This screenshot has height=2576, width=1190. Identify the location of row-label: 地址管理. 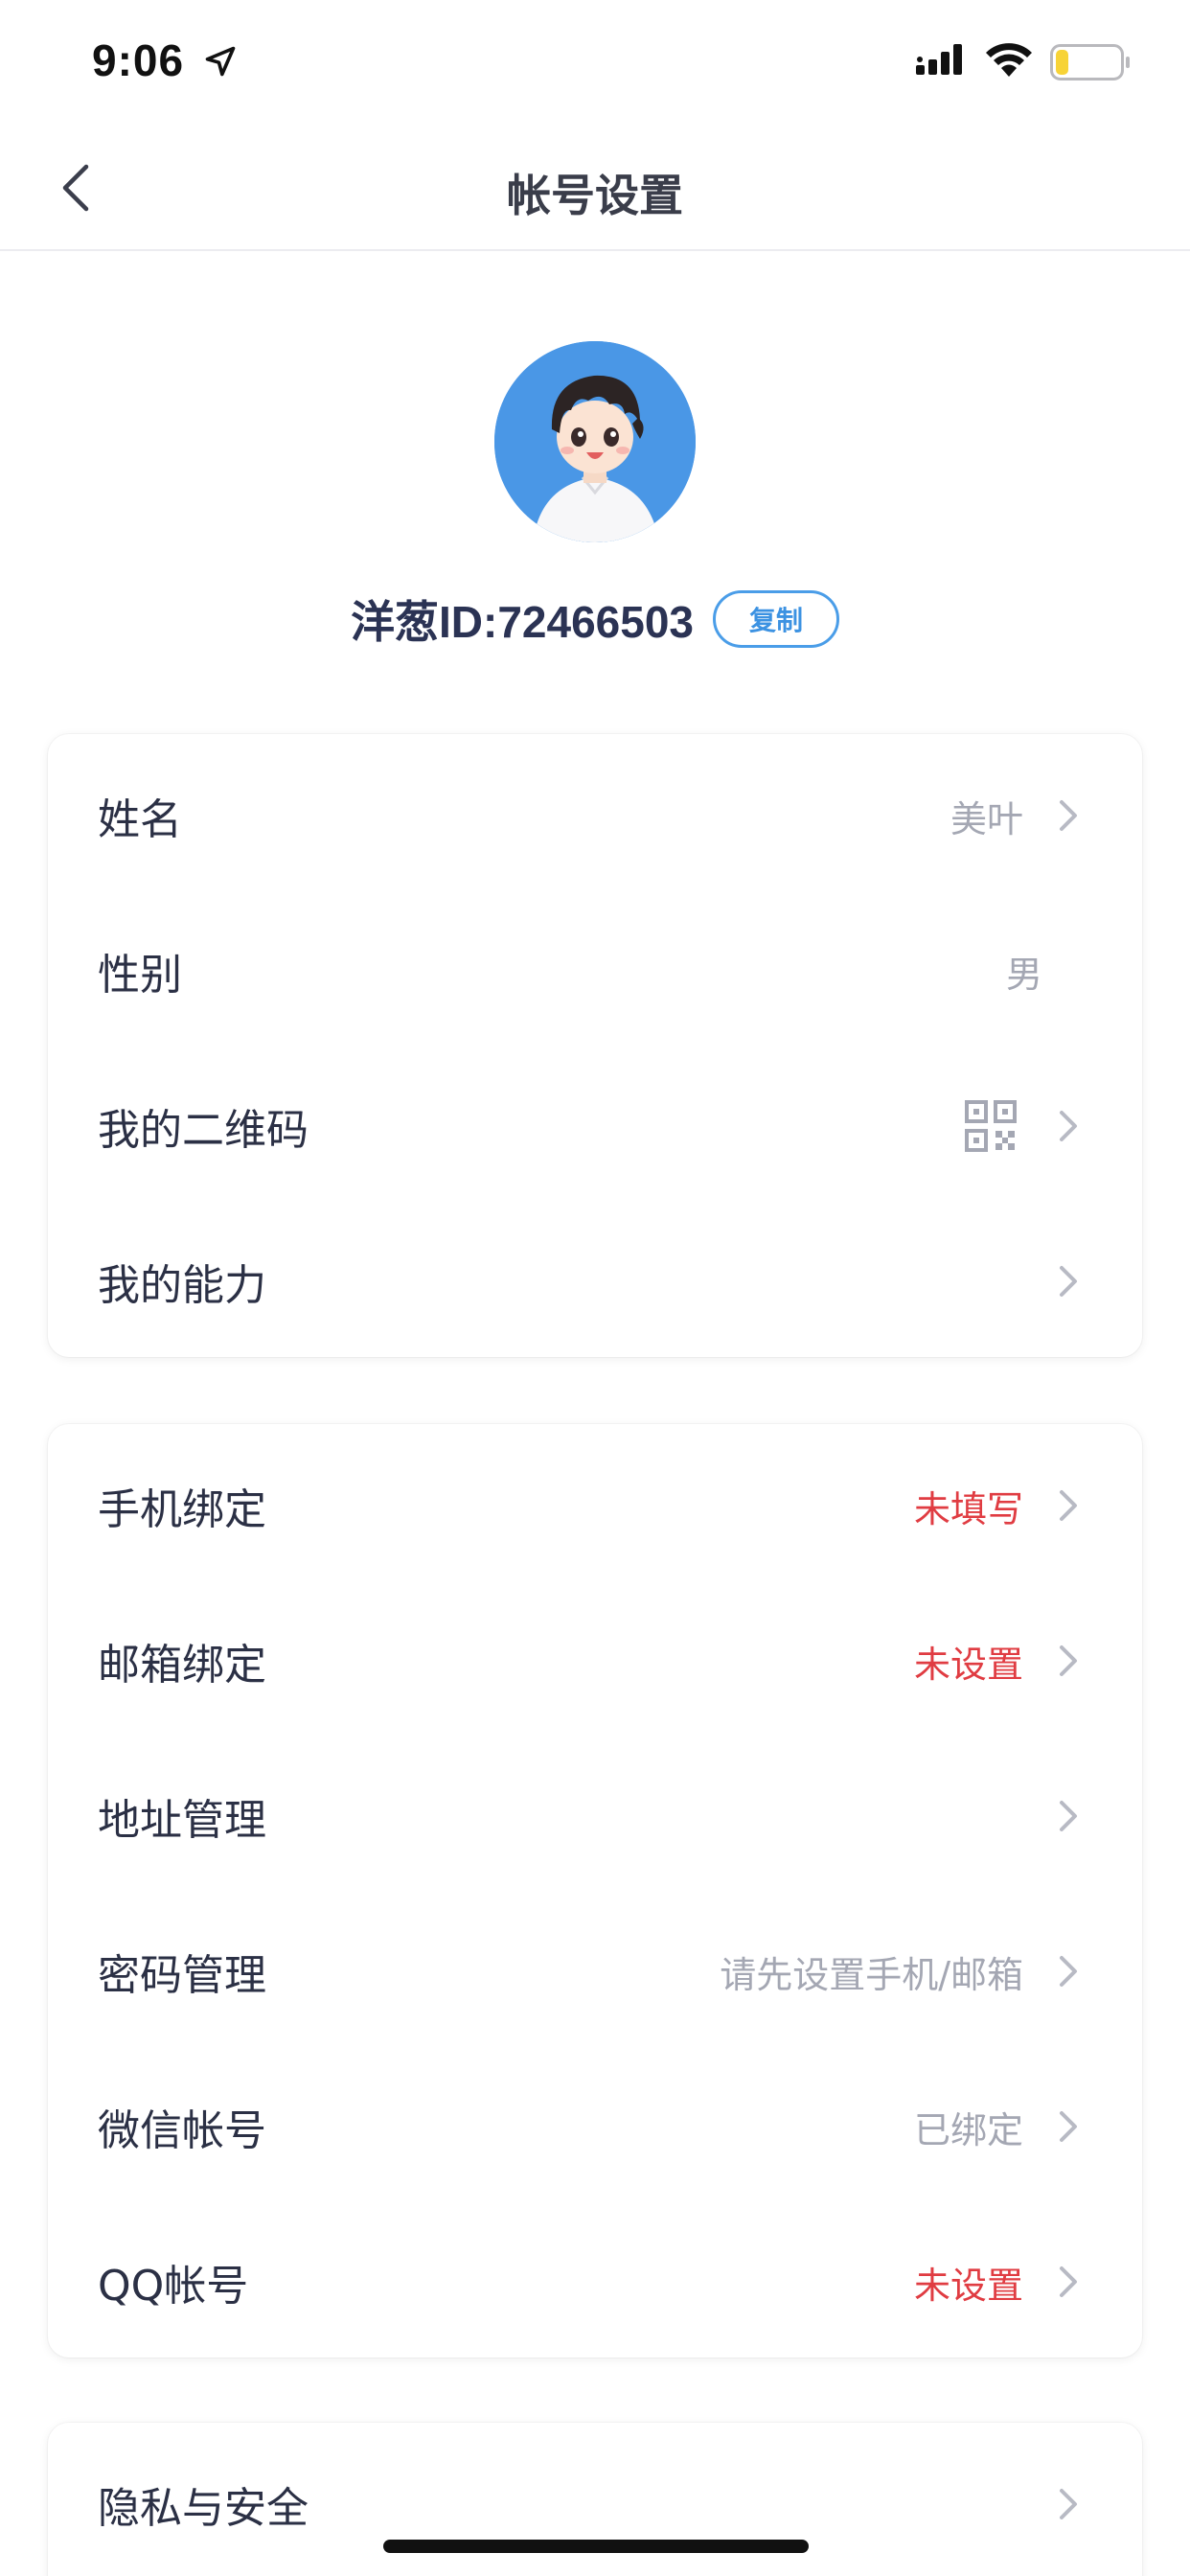
(182, 1820).